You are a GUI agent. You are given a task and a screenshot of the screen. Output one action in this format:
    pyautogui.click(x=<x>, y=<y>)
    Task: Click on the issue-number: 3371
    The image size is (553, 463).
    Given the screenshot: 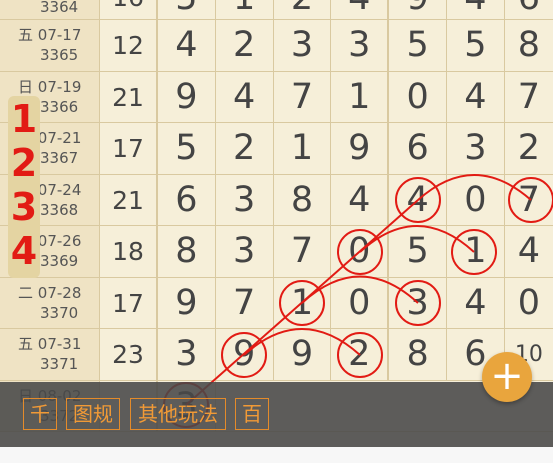 What is the action you would take?
    pyautogui.click(x=59, y=364)
    